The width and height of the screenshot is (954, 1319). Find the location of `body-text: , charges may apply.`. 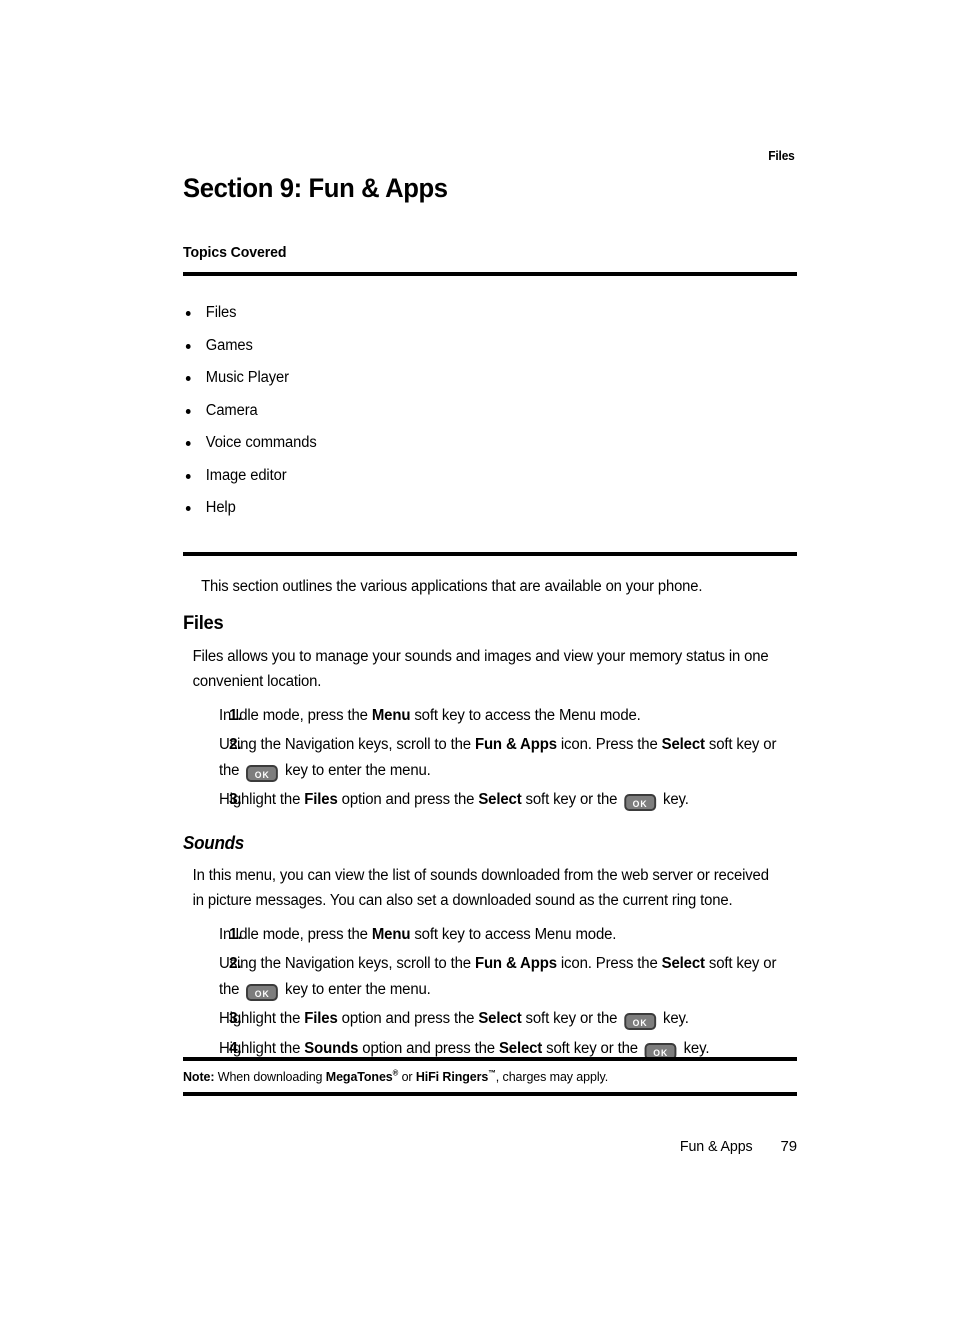

body-text: , charges may apply. is located at coordinates (552, 1076).